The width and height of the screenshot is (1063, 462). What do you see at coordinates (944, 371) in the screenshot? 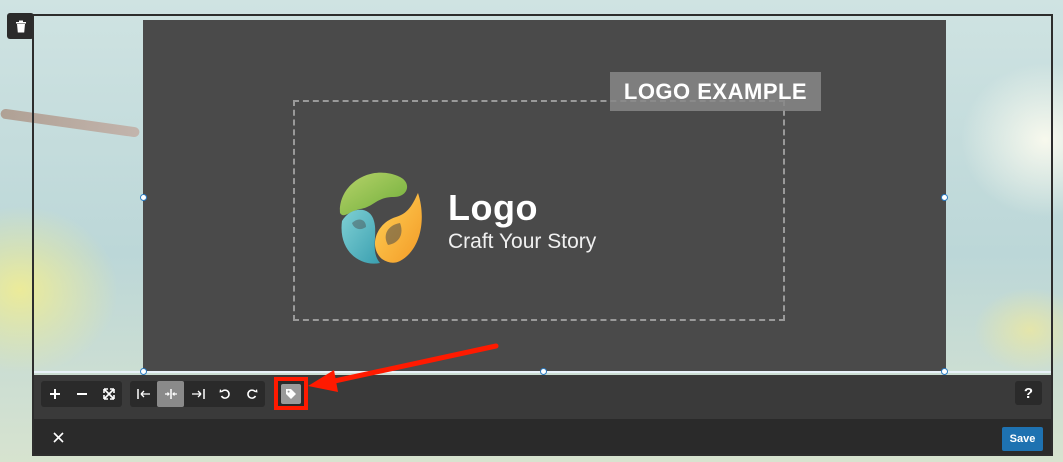
I see `resize-handle-bottom-right` at bounding box center [944, 371].